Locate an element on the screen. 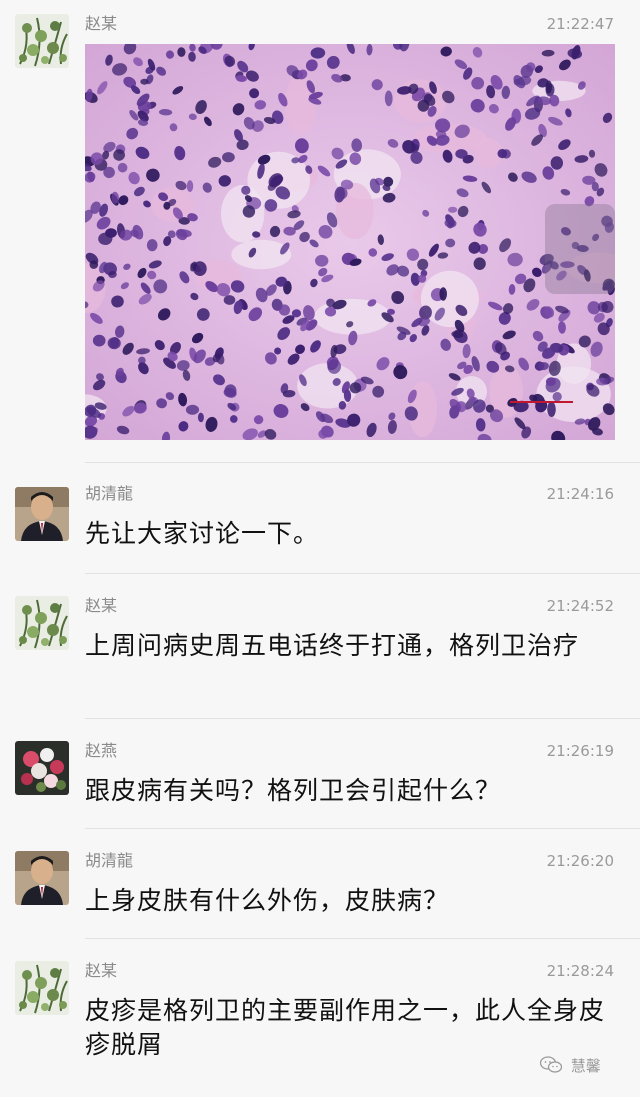 This screenshot has width=640, height=1097. message-time: 21:22:47 is located at coordinates (580, 24).